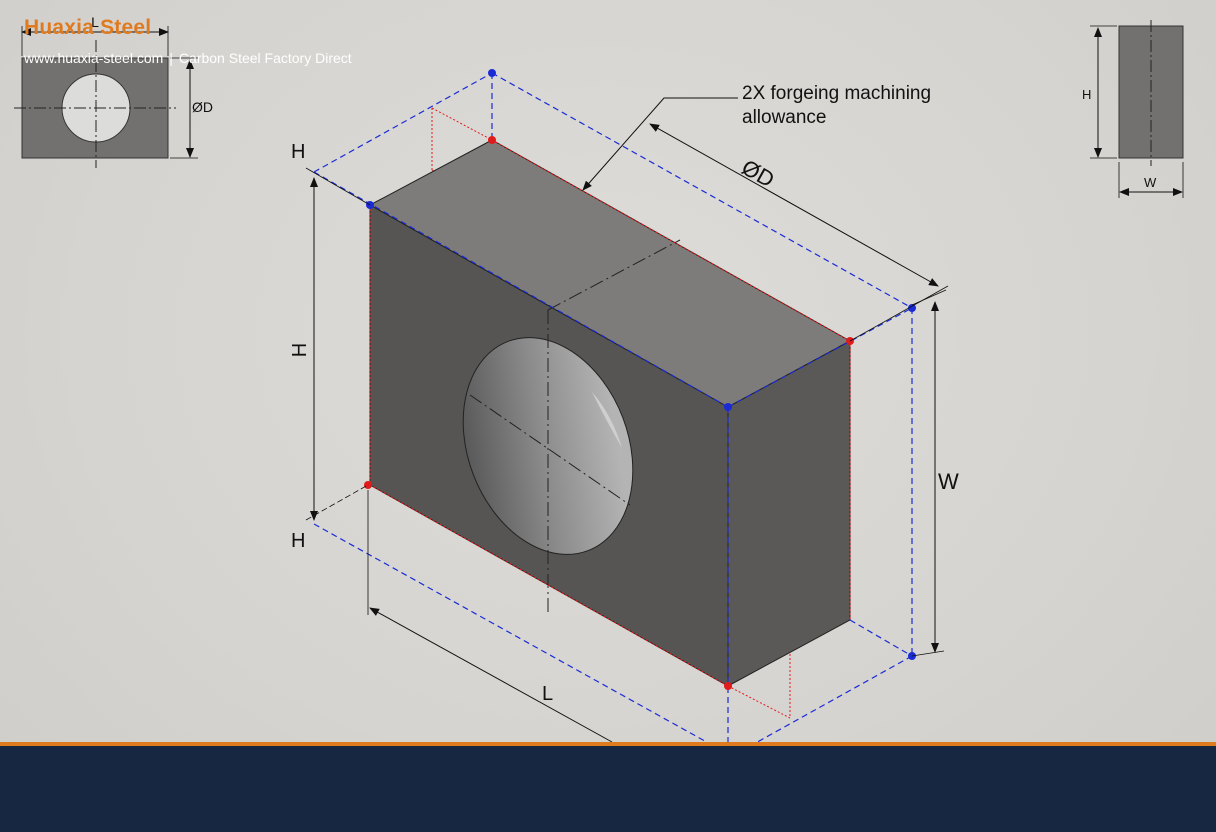  Describe the element at coordinates (547, 694) in the screenshot. I see `length-label: L` at that location.